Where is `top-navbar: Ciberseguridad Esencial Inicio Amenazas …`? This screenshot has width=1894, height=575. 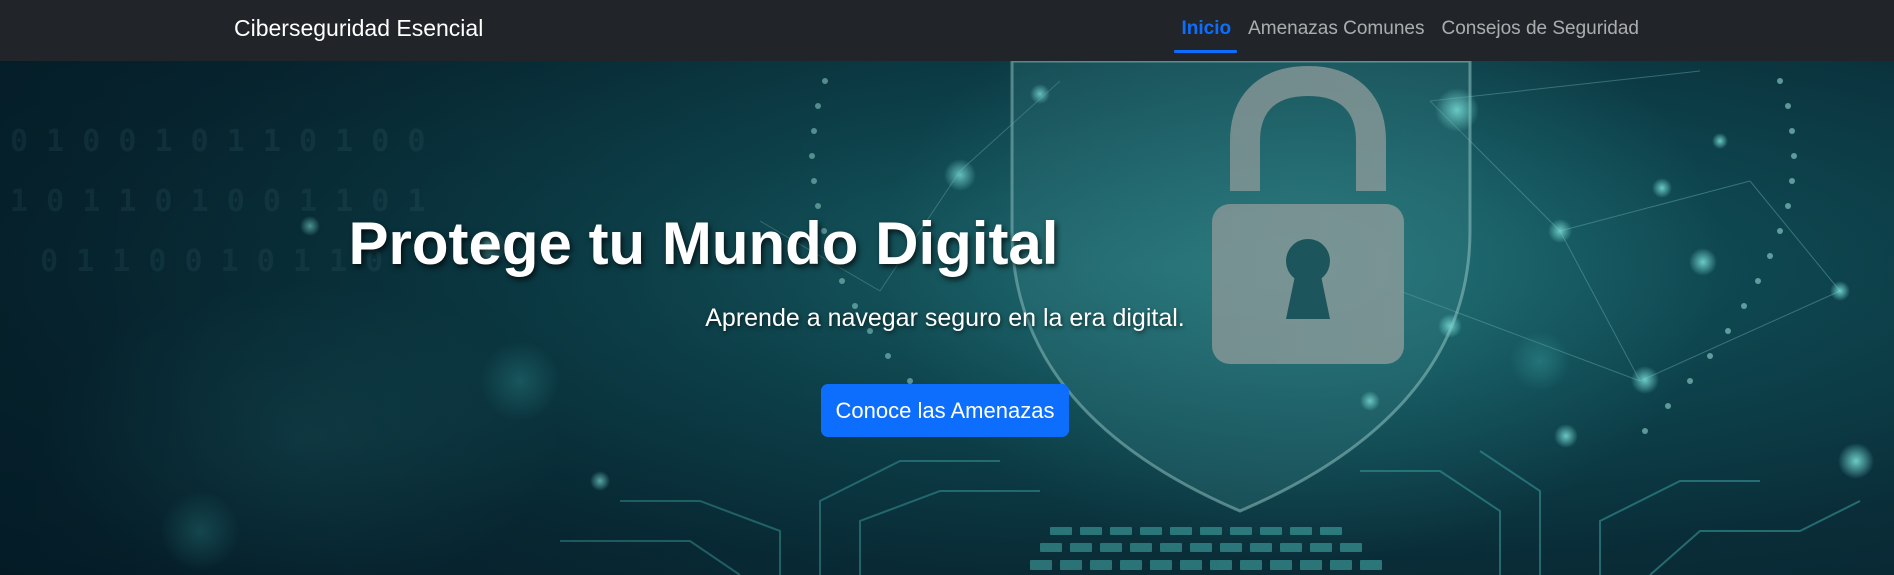 top-navbar: Ciberseguridad Esencial Inicio Amenazas … is located at coordinates (947, 30).